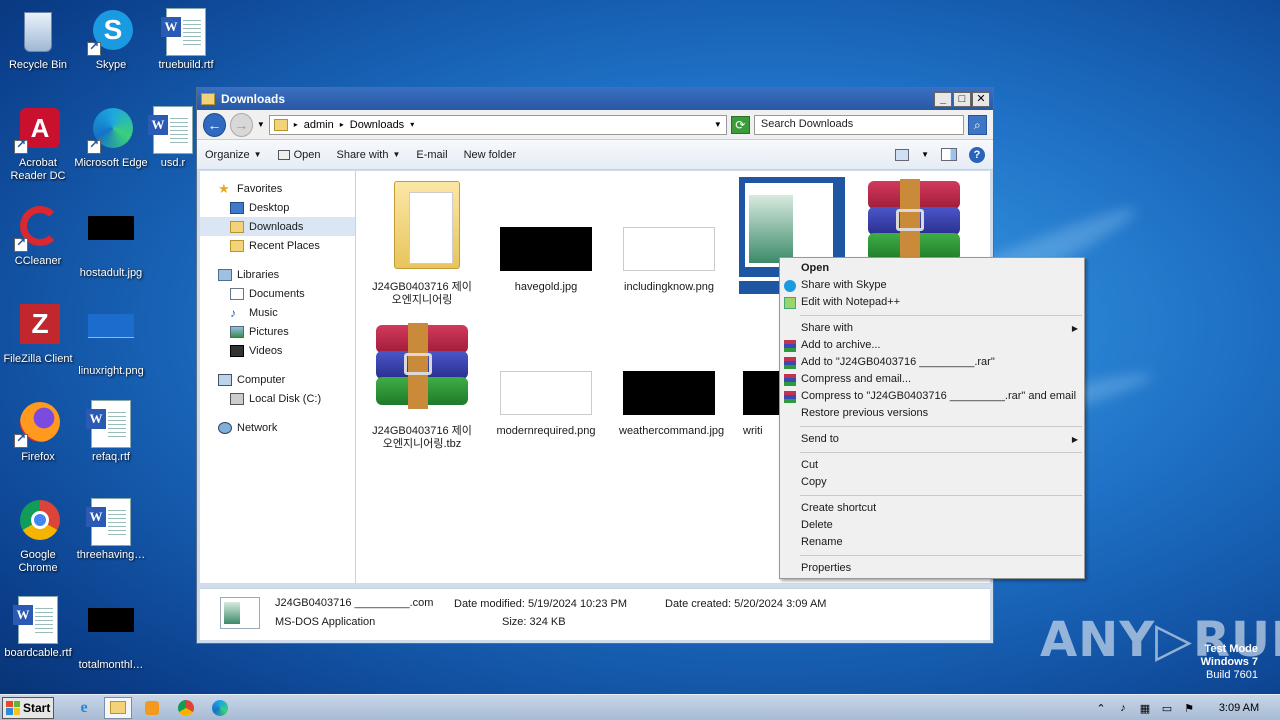  What do you see at coordinates (84, 708) in the screenshot?
I see `taskbar-internet-explorer: e` at bounding box center [84, 708].